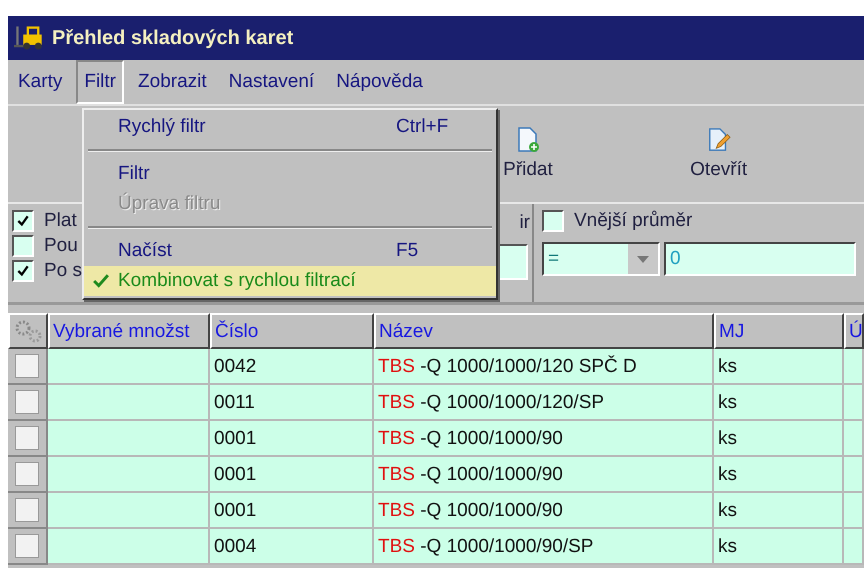 This screenshot has width=864, height=568. I want to click on column-header: Název, so click(544, 331).